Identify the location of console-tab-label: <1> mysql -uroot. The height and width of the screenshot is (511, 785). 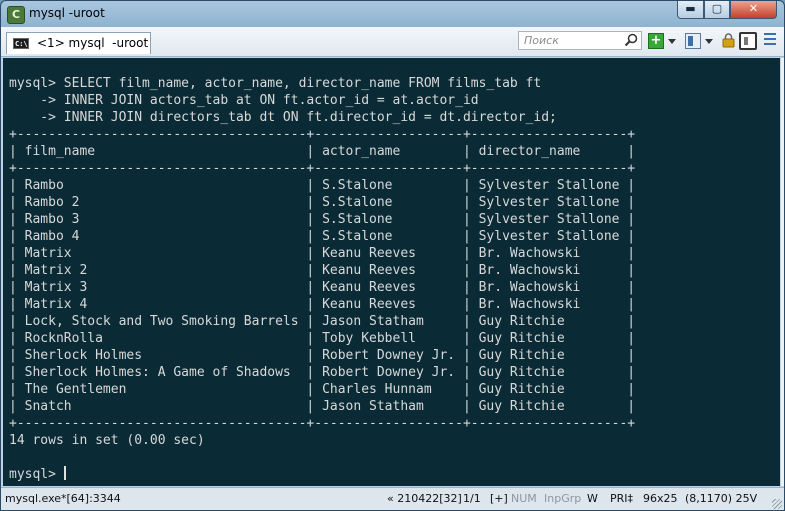
(93, 43).